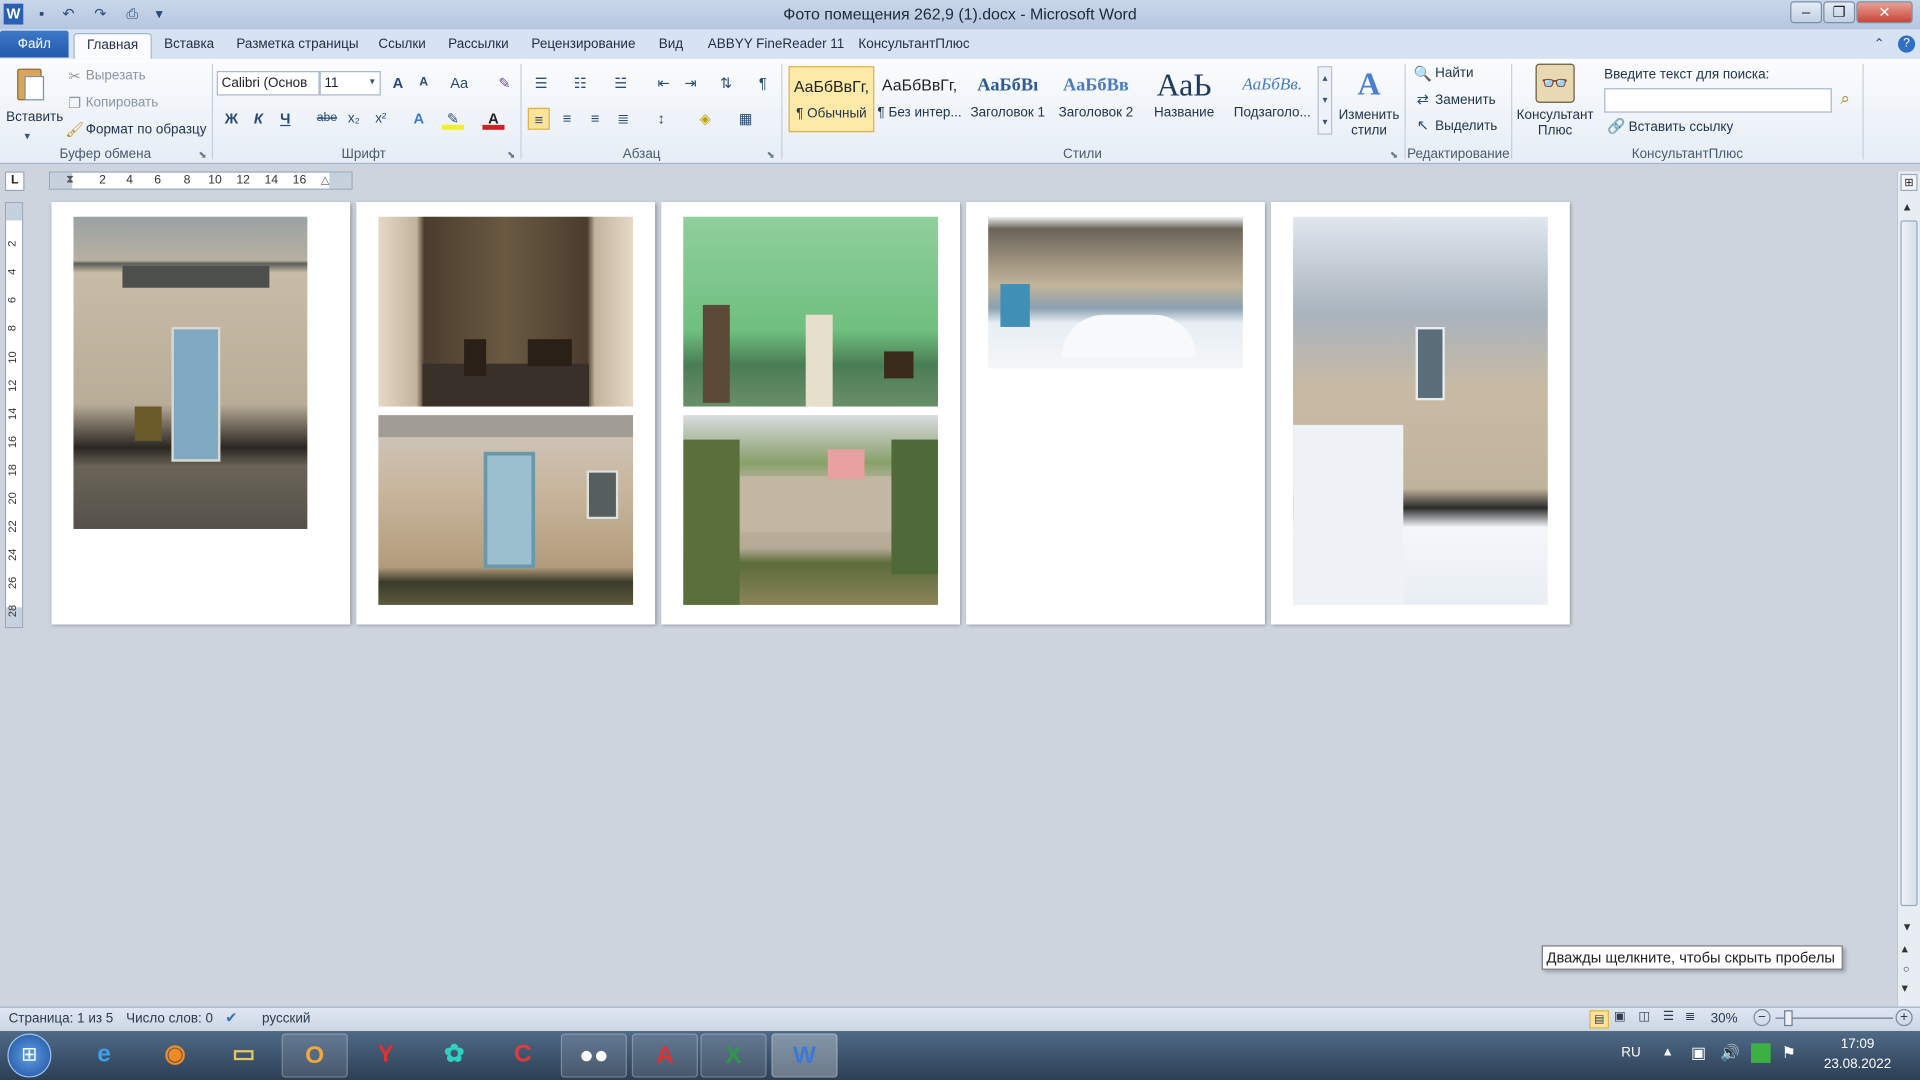 The width and height of the screenshot is (1920, 1080). I want to click on maximize-button: ❐, so click(1839, 12).